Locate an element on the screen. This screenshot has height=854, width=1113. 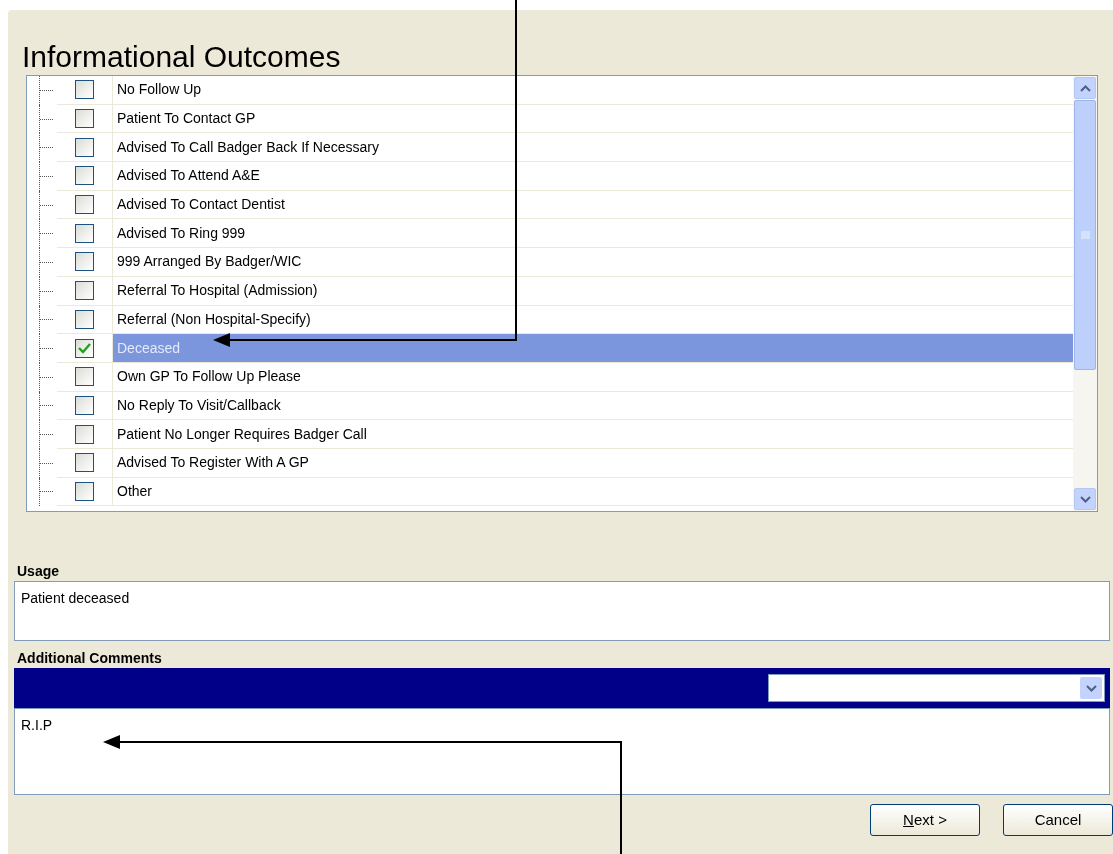
list-item: Advised To Attend A&E is located at coordinates (593, 176).